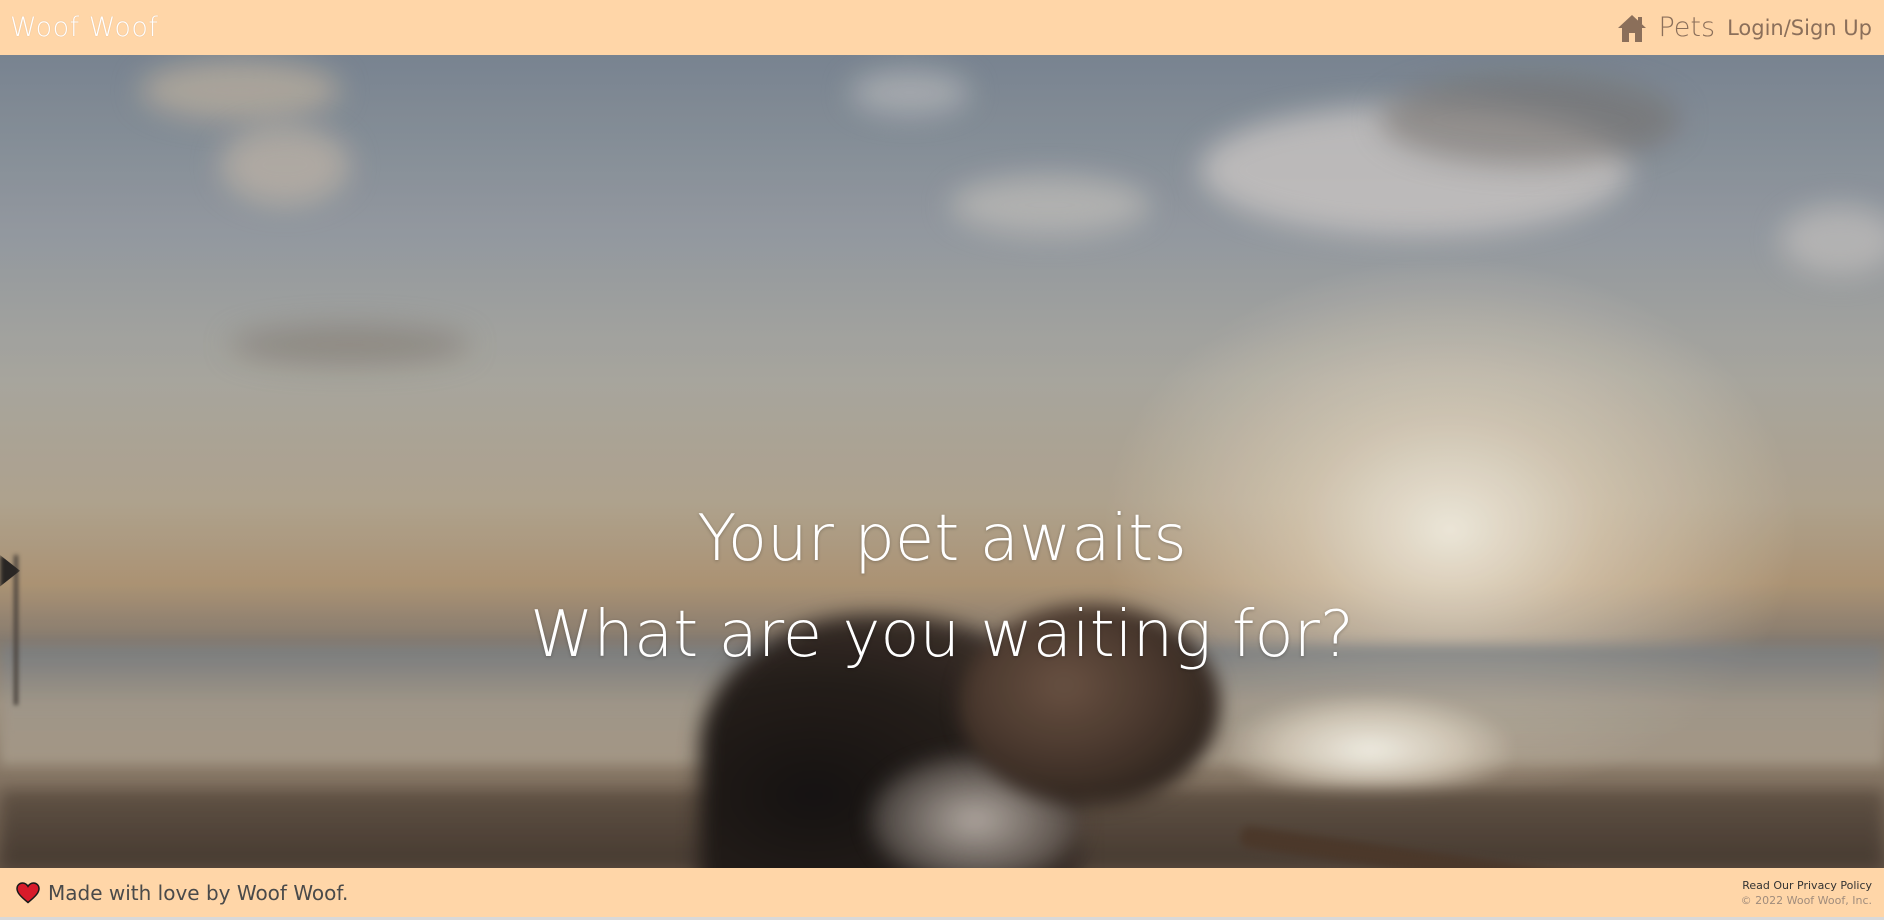  What do you see at coordinates (198, 892) in the screenshot?
I see `made-with-love-text: Made with love by Woof Woof.` at bounding box center [198, 892].